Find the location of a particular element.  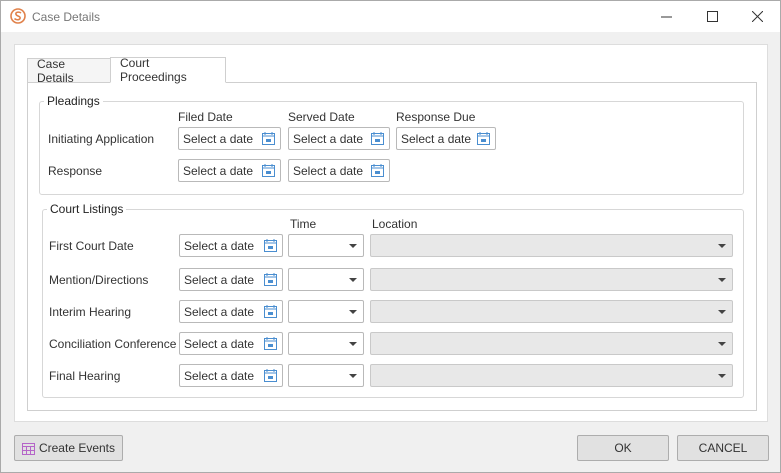

window-title: Case Details is located at coordinates (66, 17).